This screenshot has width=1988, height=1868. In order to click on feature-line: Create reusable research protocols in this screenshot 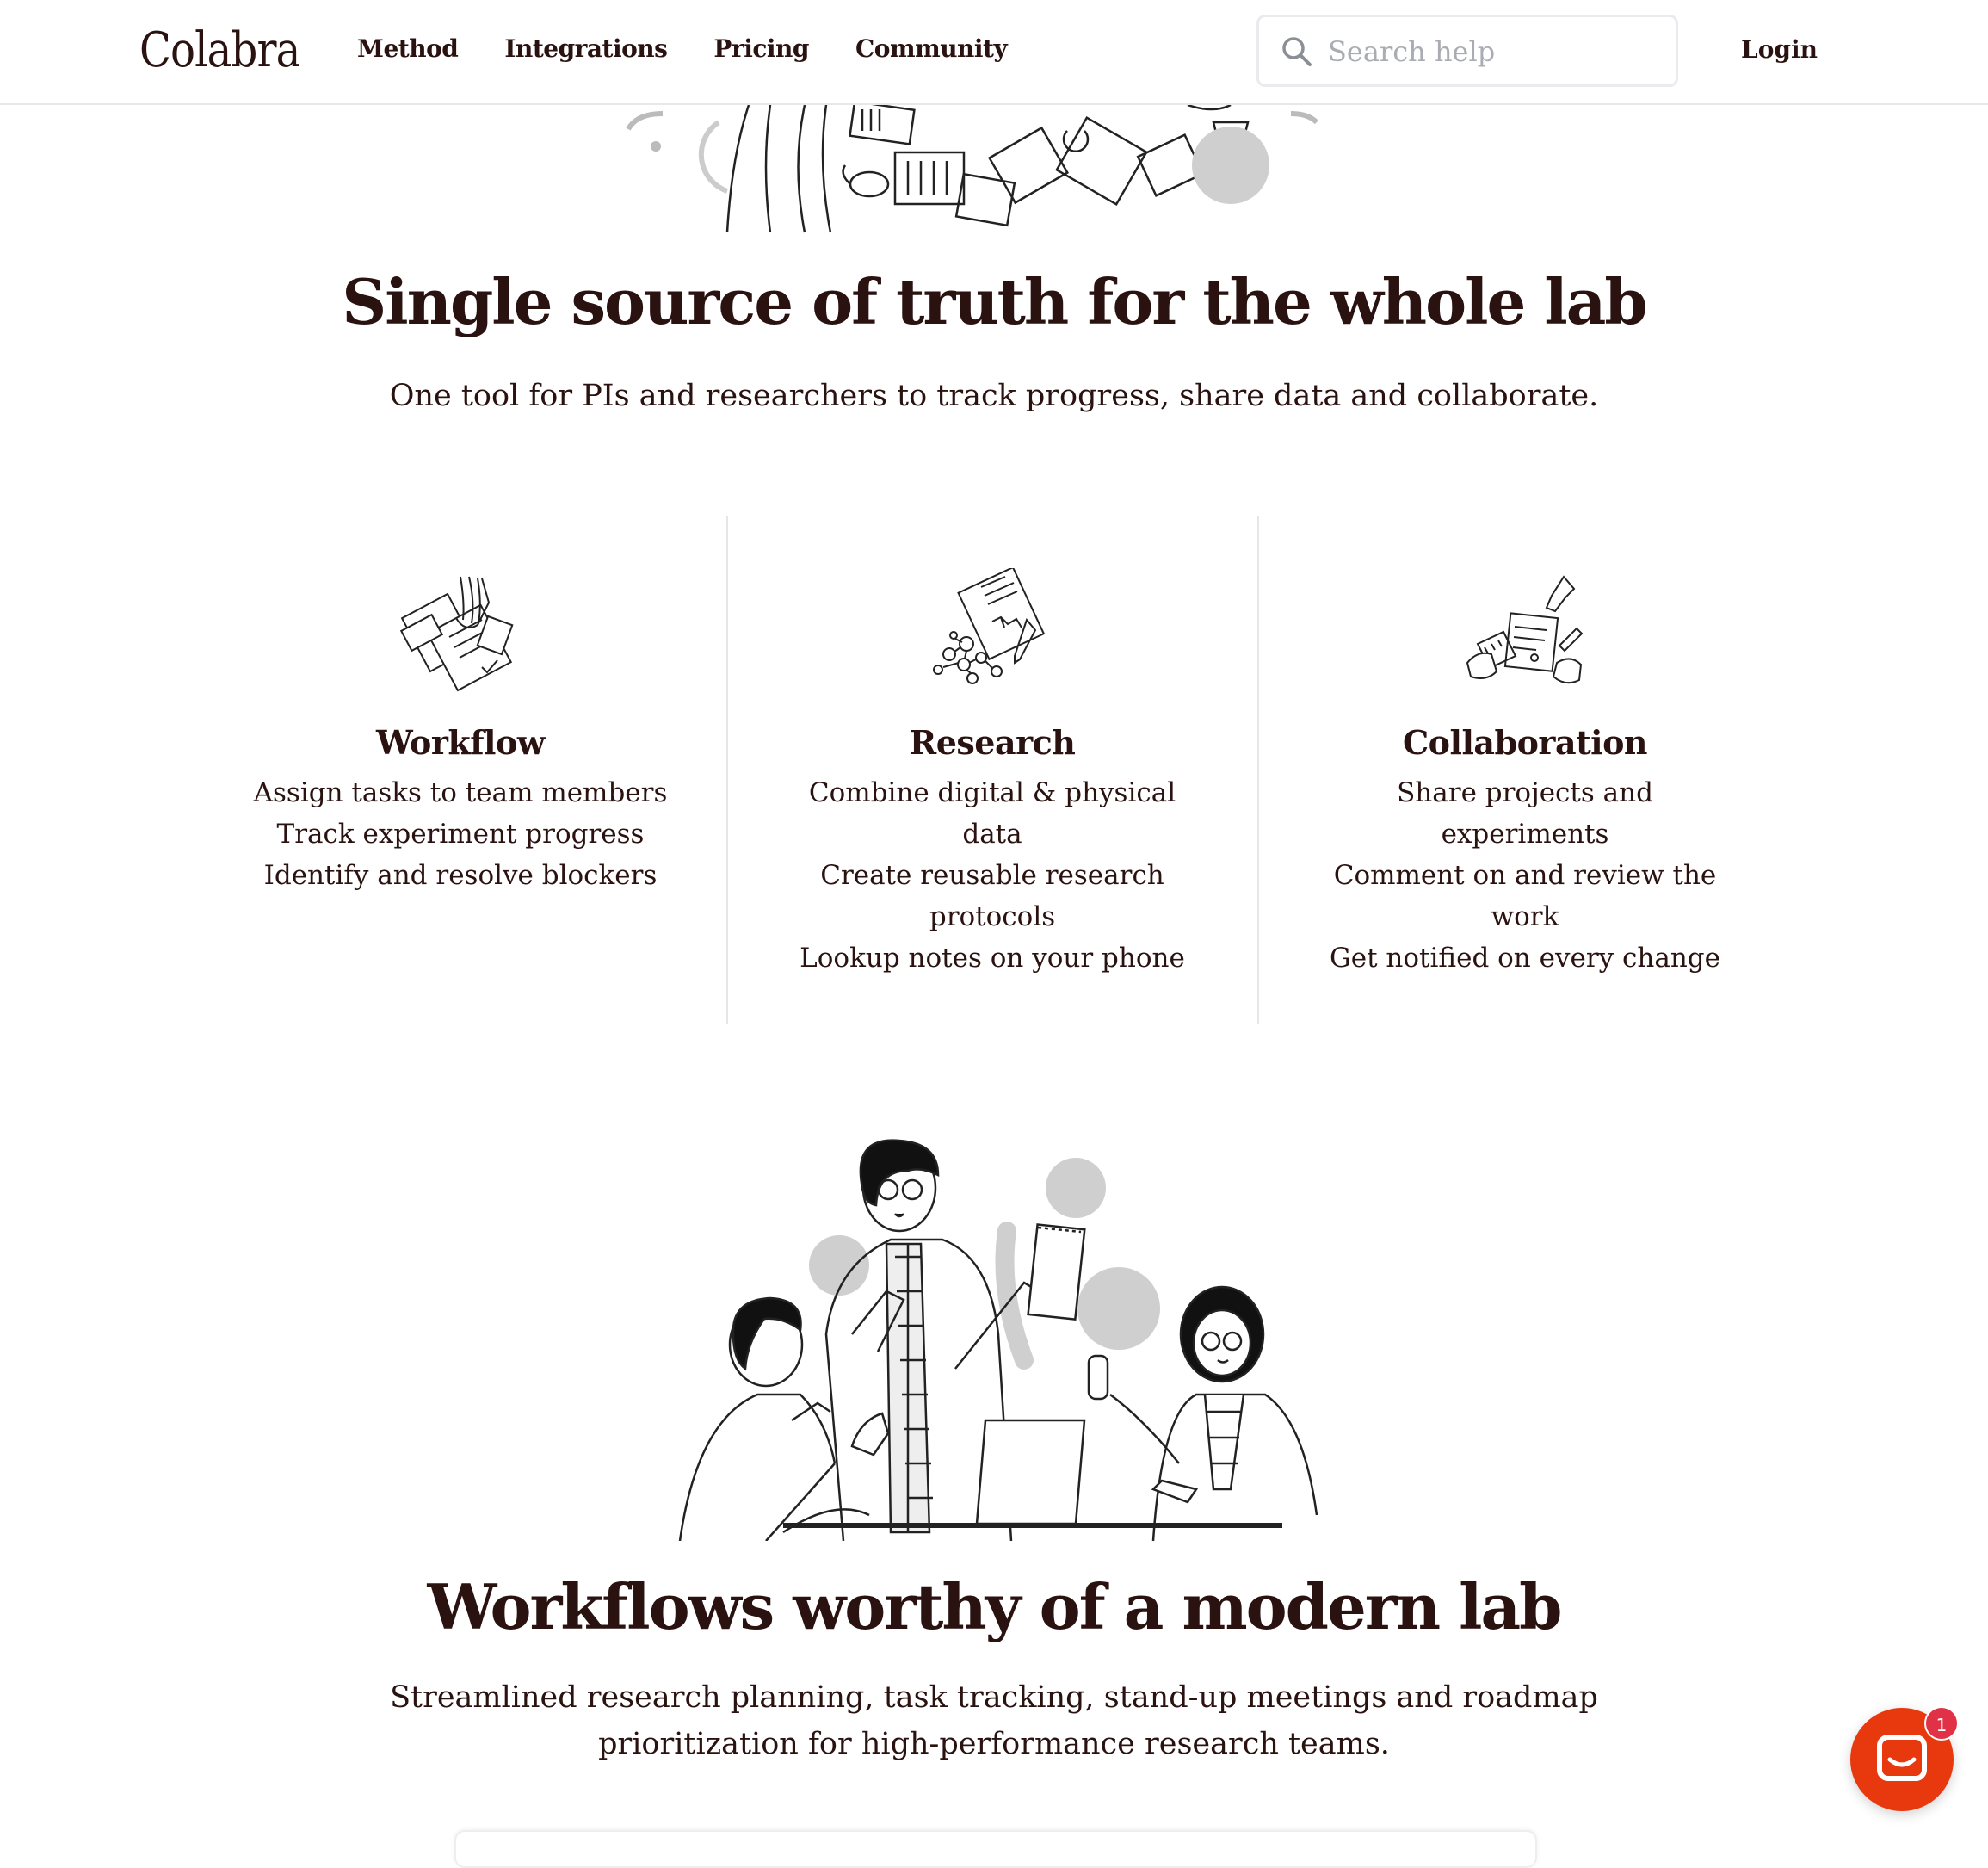, I will do `click(992, 896)`.